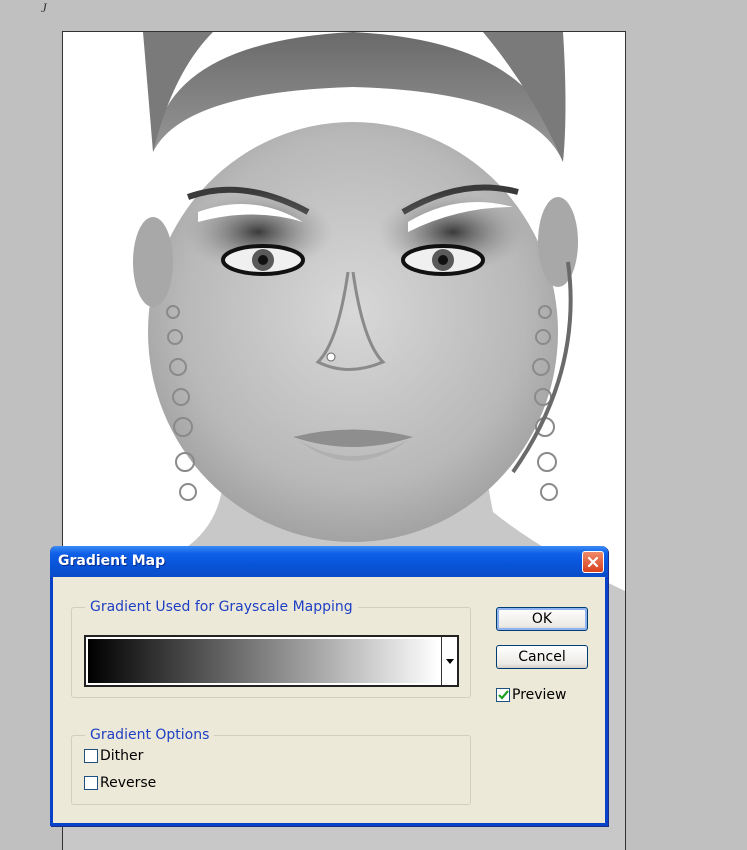 This screenshot has width=747, height=850. What do you see at coordinates (128, 783) in the screenshot?
I see `reverse-label: Reverse` at bounding box center [128, 783].